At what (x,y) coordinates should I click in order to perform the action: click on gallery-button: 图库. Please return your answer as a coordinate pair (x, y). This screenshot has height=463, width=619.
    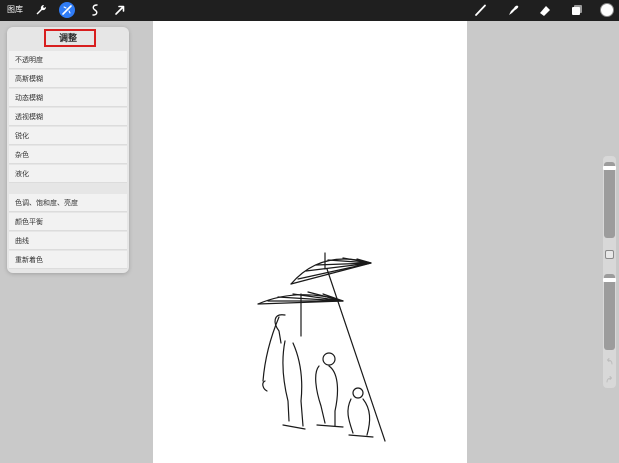
    Looking at the image, I should click on (15, 9).